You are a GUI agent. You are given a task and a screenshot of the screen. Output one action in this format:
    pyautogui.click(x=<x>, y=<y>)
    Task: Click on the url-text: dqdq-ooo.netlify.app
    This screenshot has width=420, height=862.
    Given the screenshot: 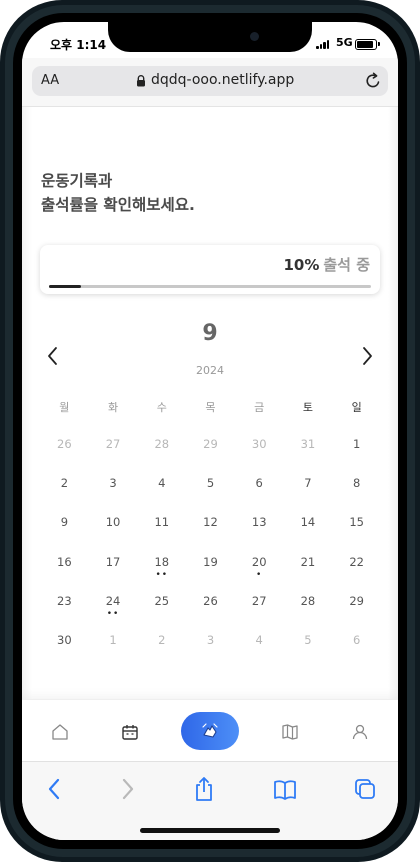 What is the action you would take?
    pyautogui.click(x=222, y=80)
    